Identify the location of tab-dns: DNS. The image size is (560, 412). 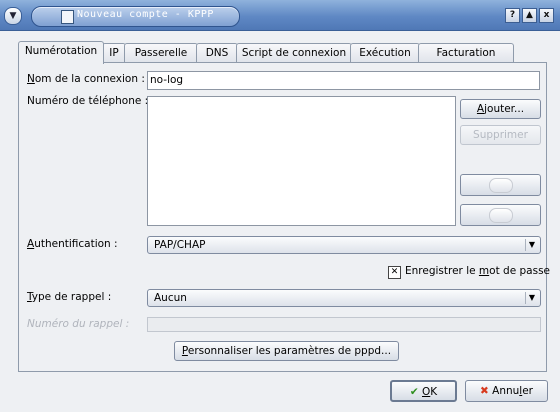
(217, 53).